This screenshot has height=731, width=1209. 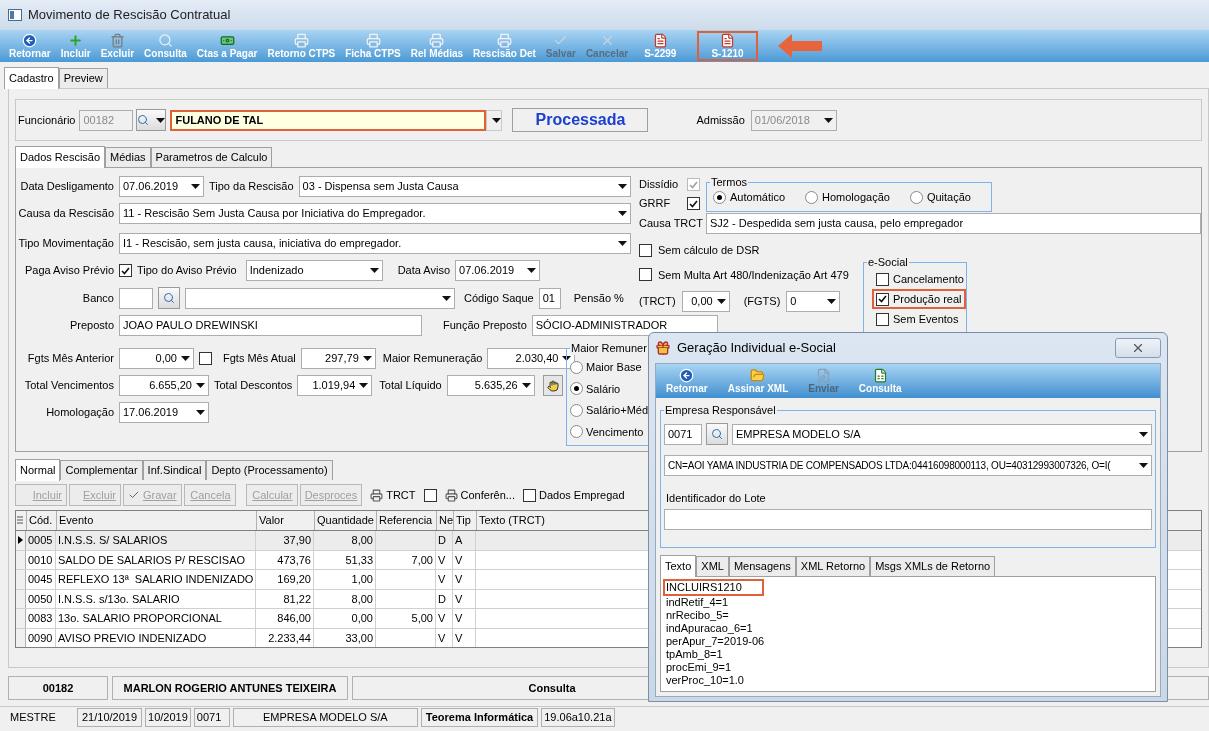 What do you see at coordinates (444, 618) in the screenshot?
I see `table-cell: V` at bounding box center [444, 618].